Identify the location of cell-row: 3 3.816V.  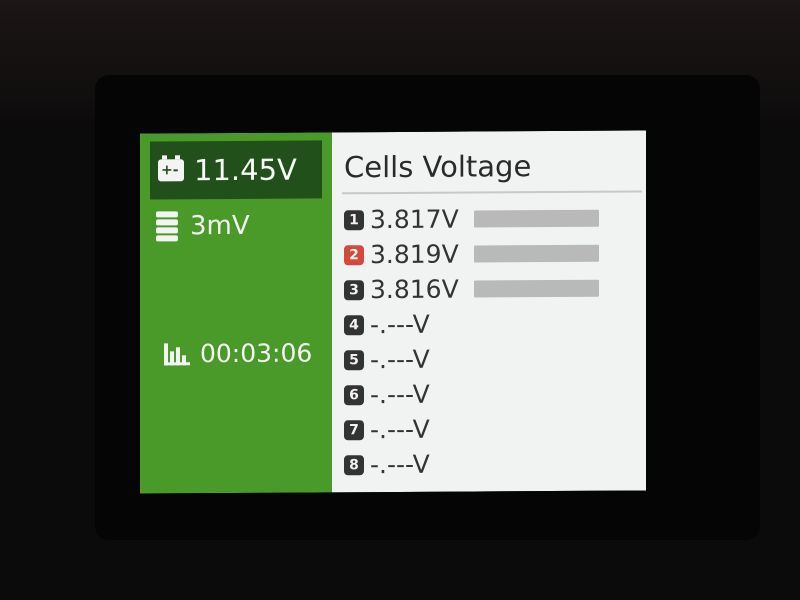
(471, 289).